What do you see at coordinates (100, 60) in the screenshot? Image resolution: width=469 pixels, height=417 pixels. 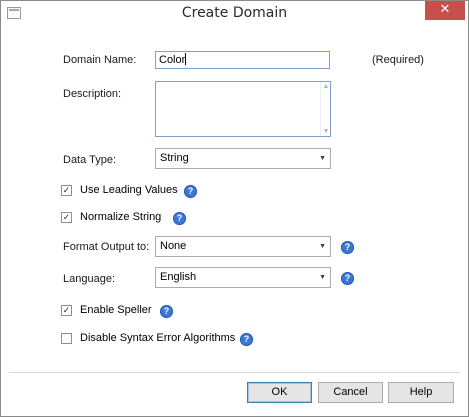 I see `domain-name-label: Domain Name:` at bounding box center [100, 60].